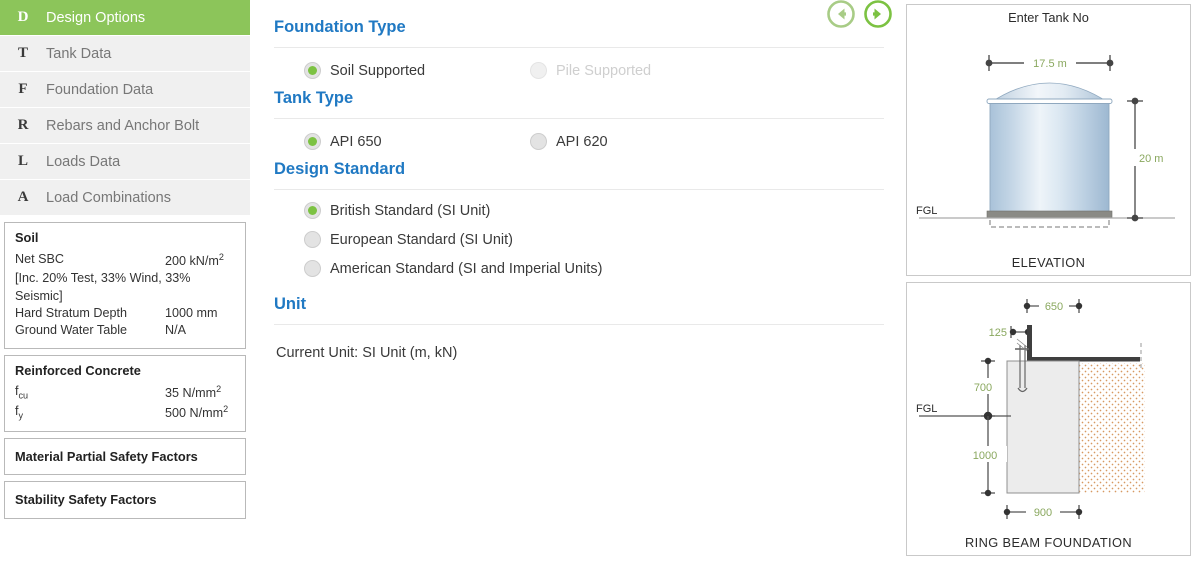 The width and height of the screenshot is (1194, 576). What do you see at coordinates (1048, 17) in the screenshot?
I see `enter-tank-no-label: Enter Tank No` at bounding box center [1048, 17].